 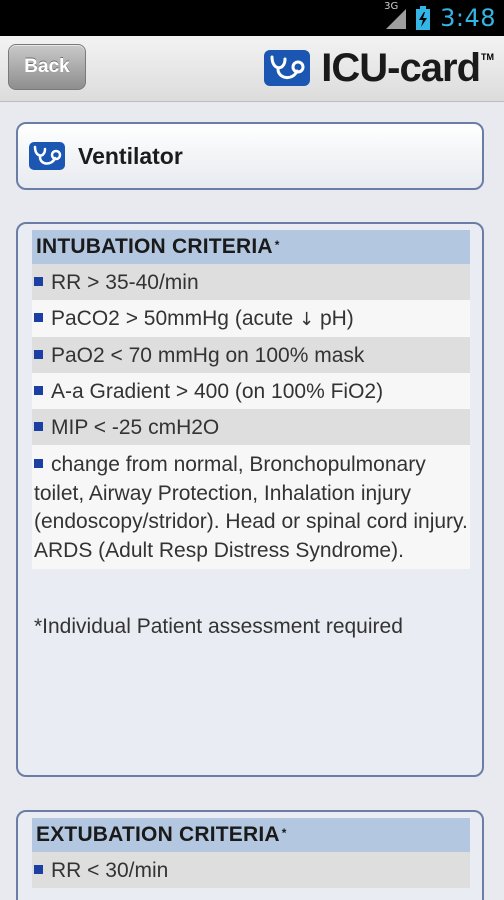 What do you see at coordinates (307, 319) in the screenshot?
I see `arrow-down-icon: ↓` at bounding box center [307, 319].